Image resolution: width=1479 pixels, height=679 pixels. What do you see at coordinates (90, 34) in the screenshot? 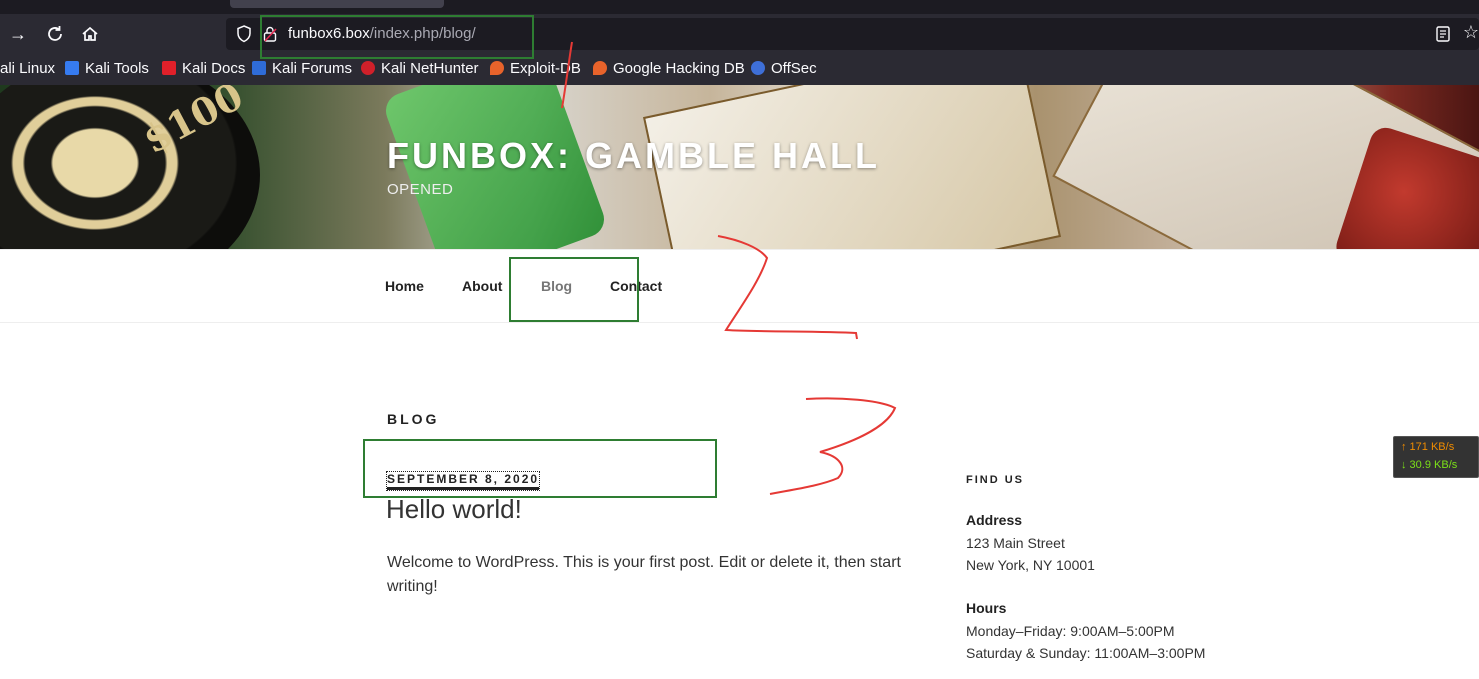
I see `home-icon` at bounding box center [90, 34].